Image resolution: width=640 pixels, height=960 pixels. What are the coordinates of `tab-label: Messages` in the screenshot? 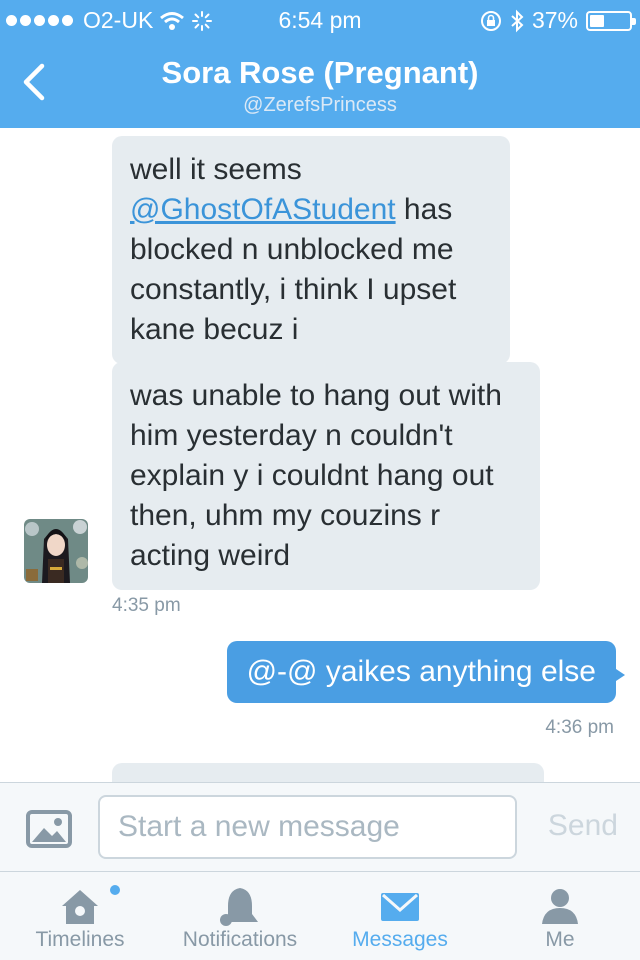 It's located at (400, 939).